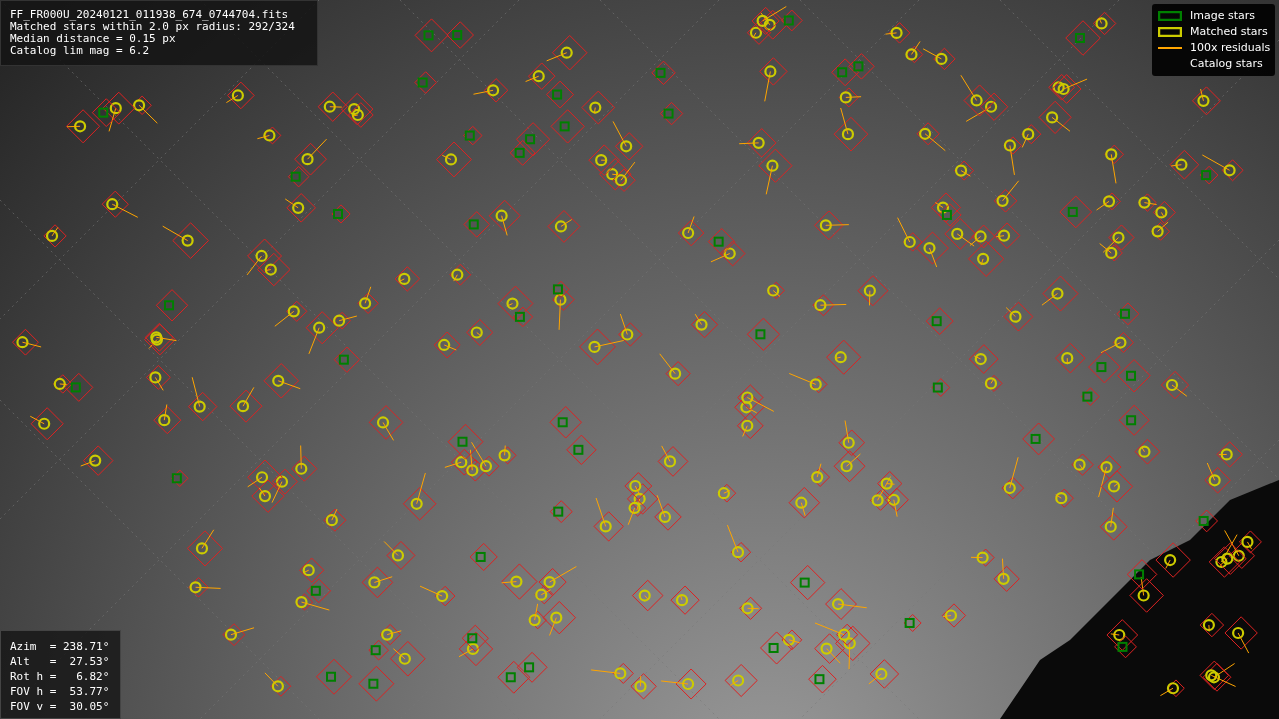 This screenshot has height=719, width=1279. Describe the element at coordinates (93, 39) in the screenshot. I see `info-text: Median distance = 0.15 px` at that location.